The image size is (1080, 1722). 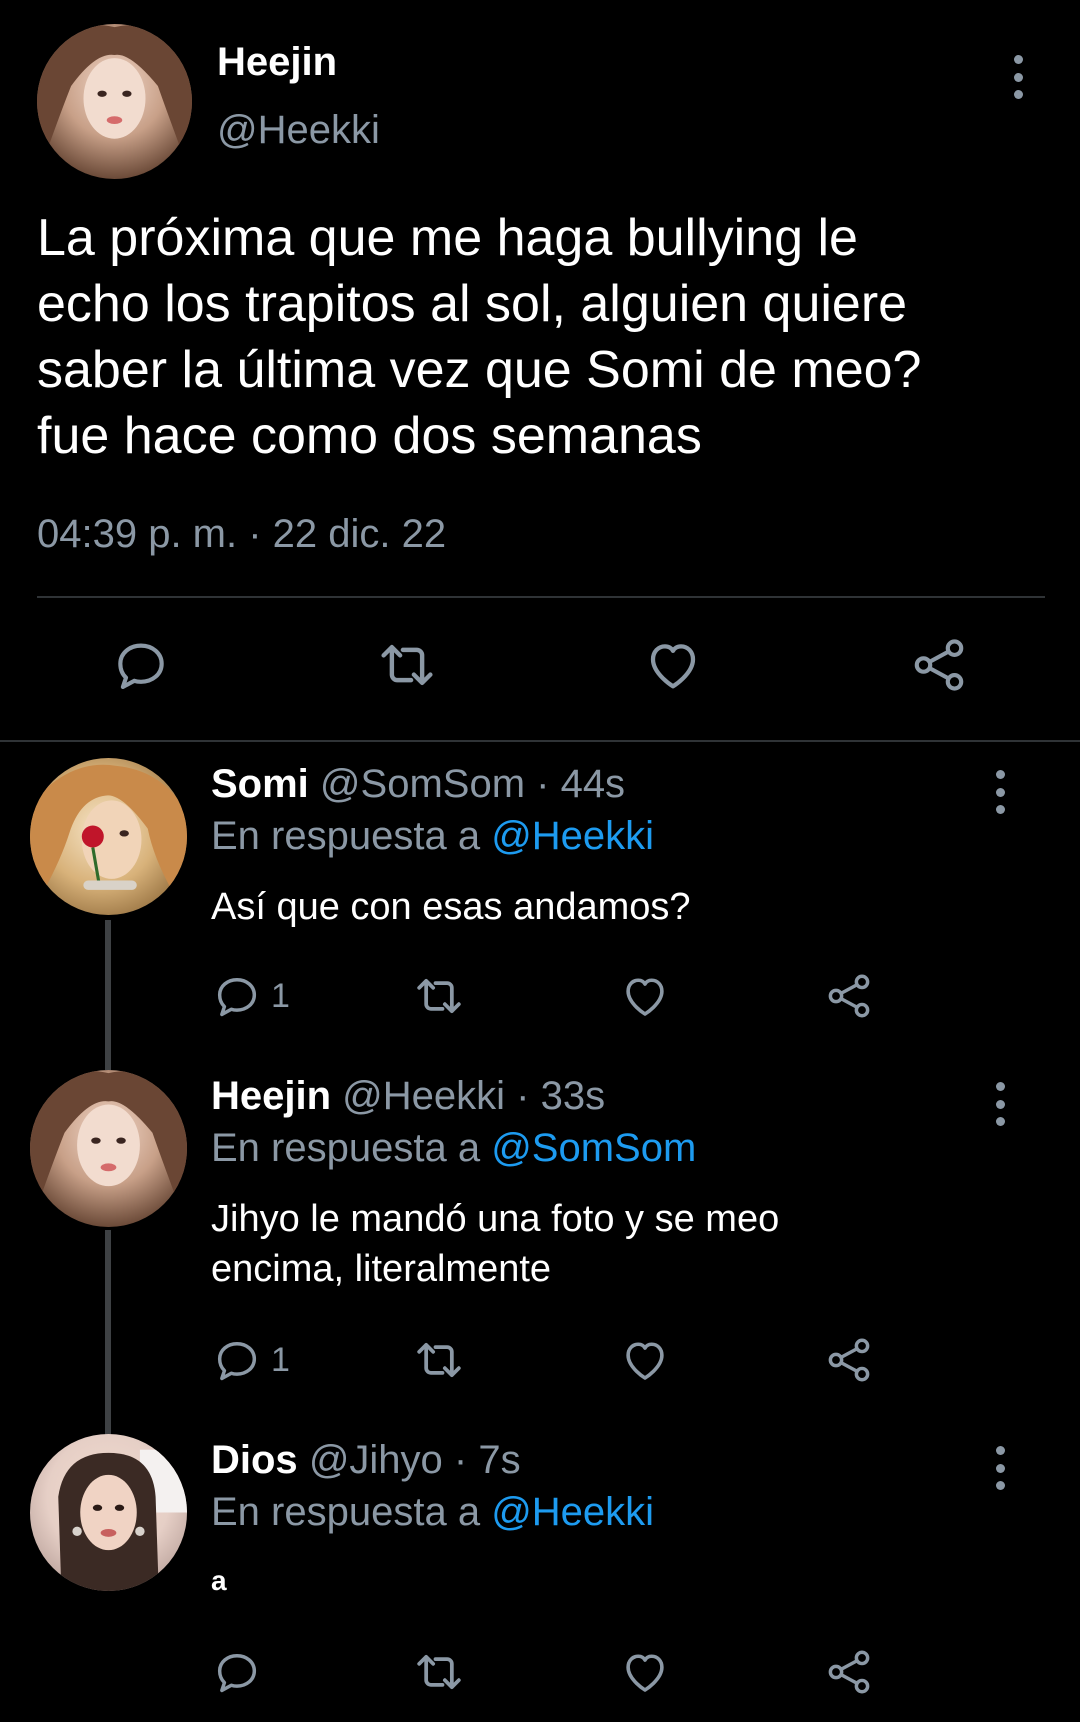 What do you see at coordinates (260, 784) in the screenshot?
I see `author-name: Somi` at bounding box center [260, 784].